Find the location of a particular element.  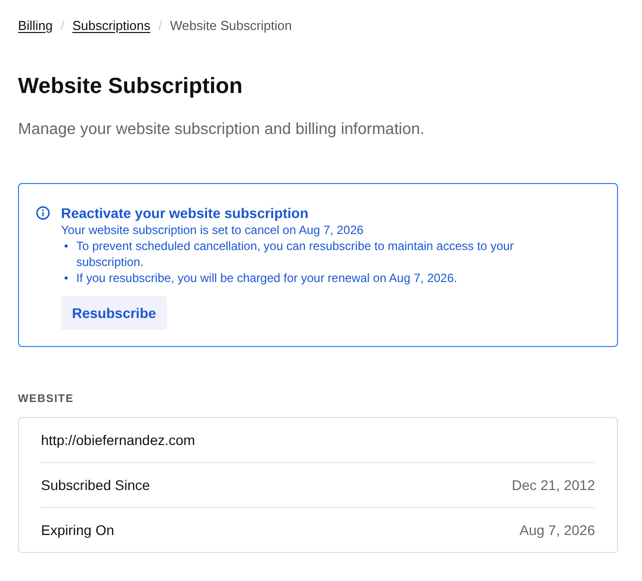

alert-message: Your website subscription is set to cancel on Aug 7, 2026 is located at coordinates (212, 230).